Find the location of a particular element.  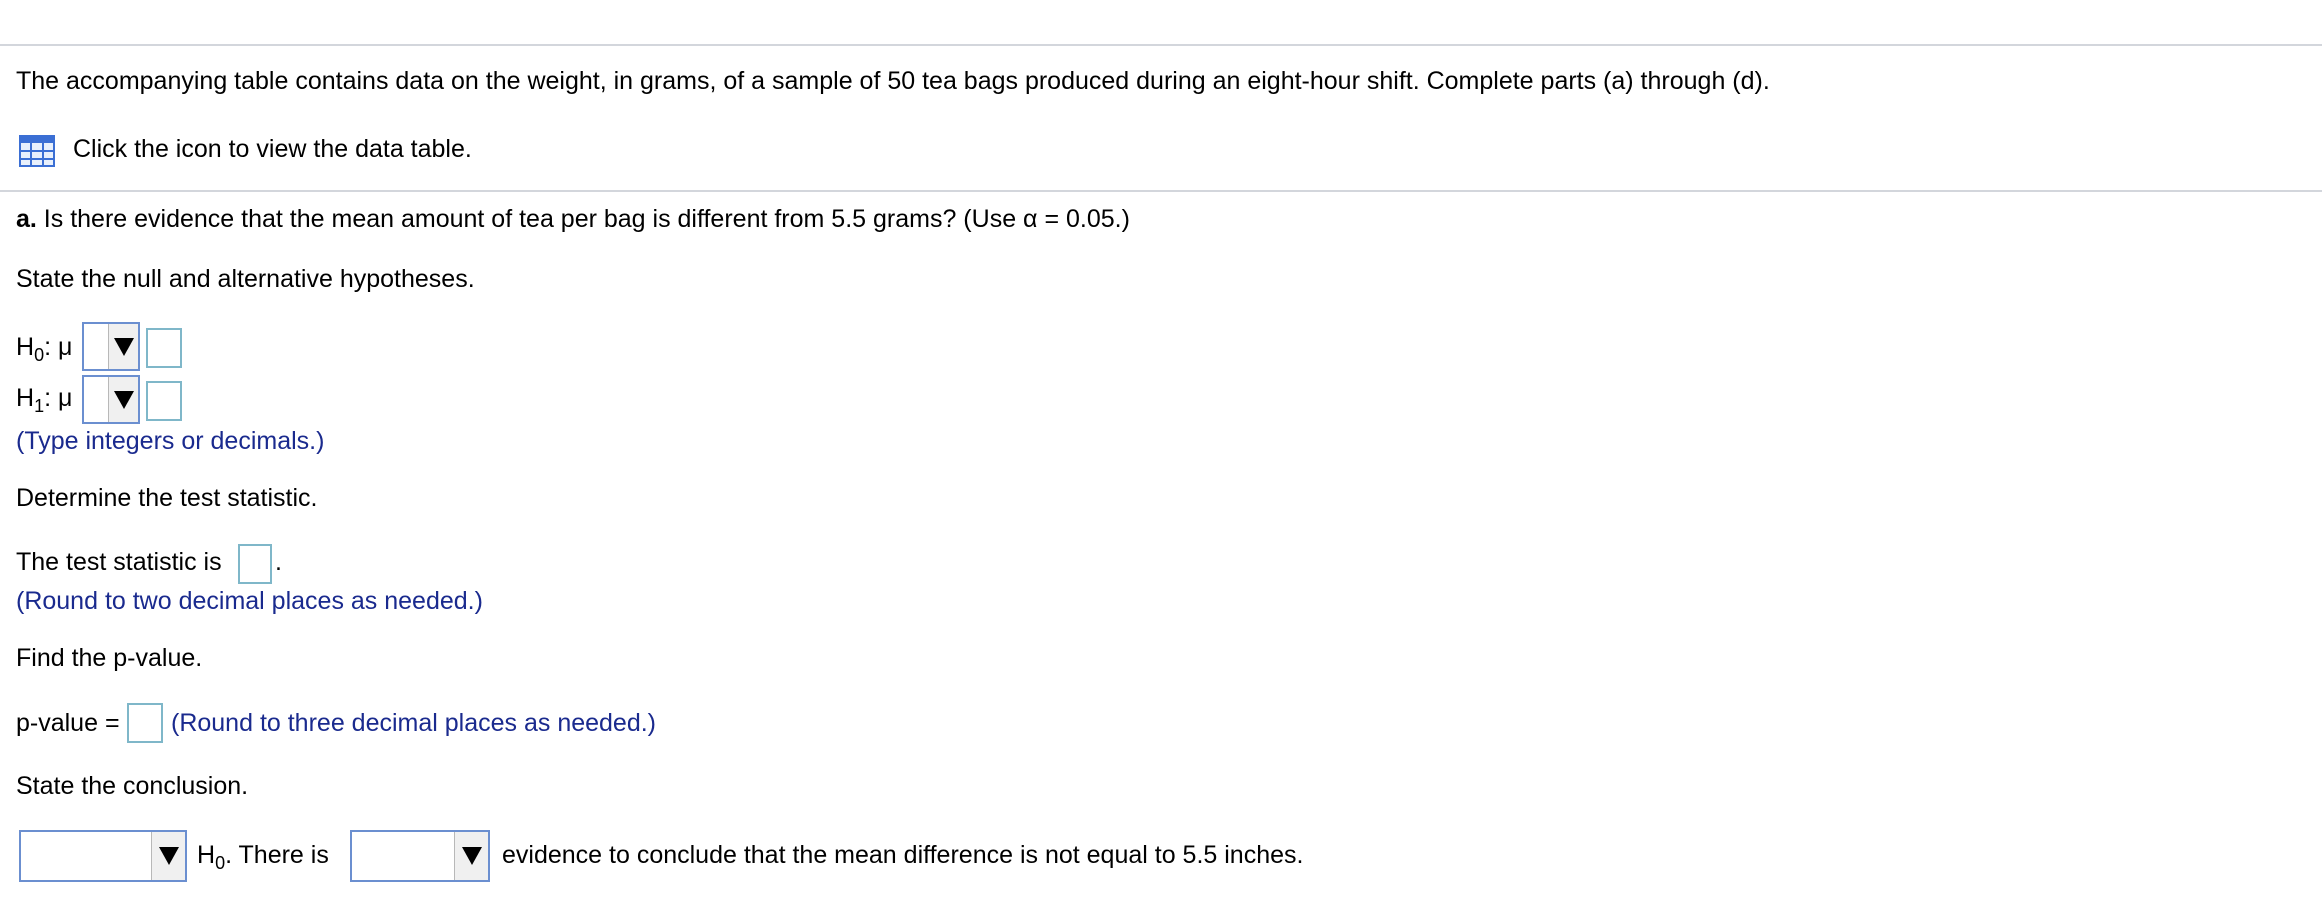

data-table-link: Click the icon to view the data table. is located at coordinates (272, 149).